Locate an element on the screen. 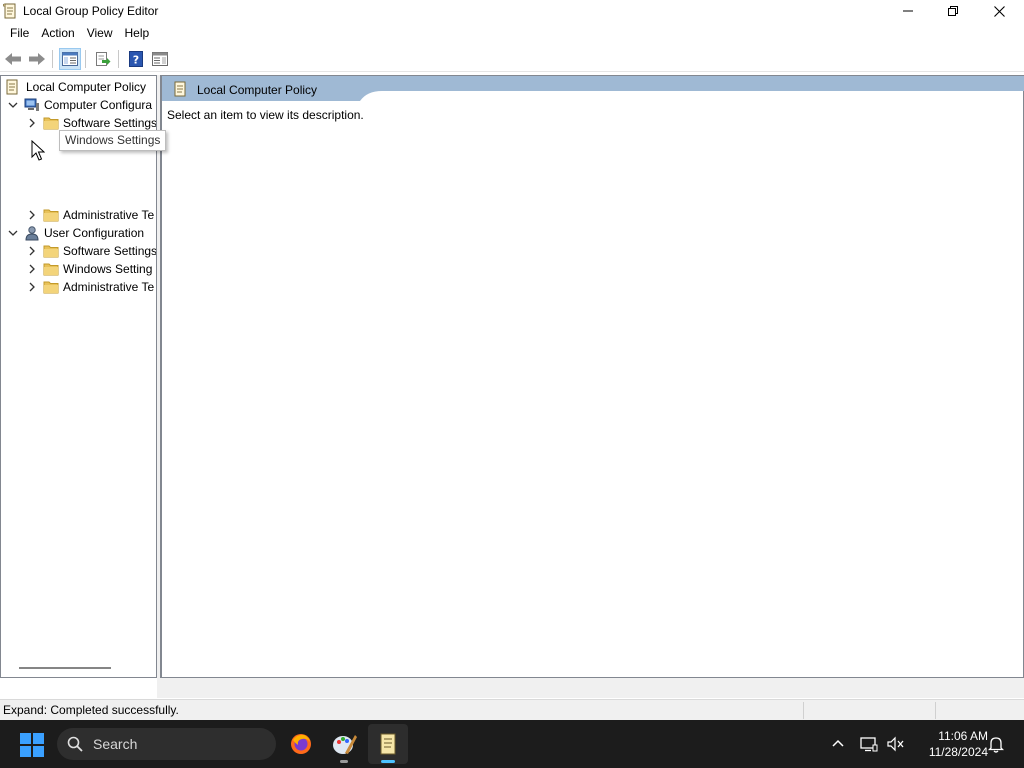 The width and height of the screenshot is (1024, 768). tree-item-user-windows-settings: Windows Setting is located at coordinates (89, 269).